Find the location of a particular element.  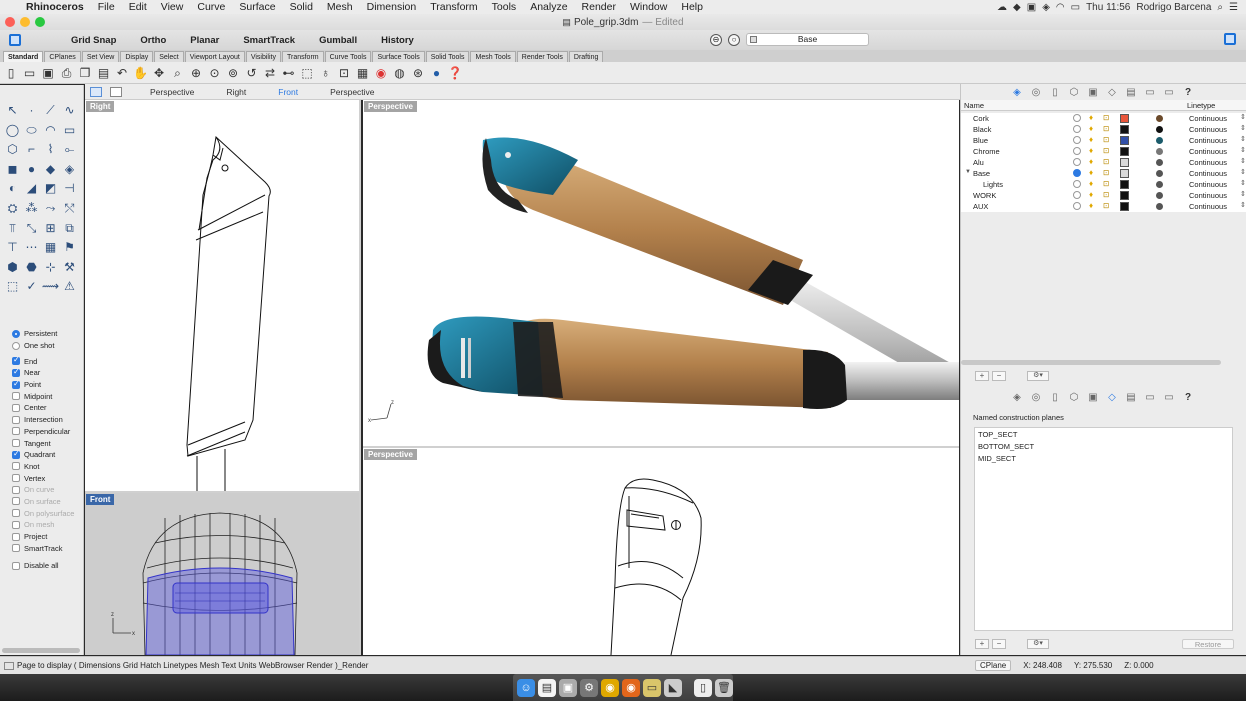

mesh-icon: ⛭ is located at coordinates (12, 209).